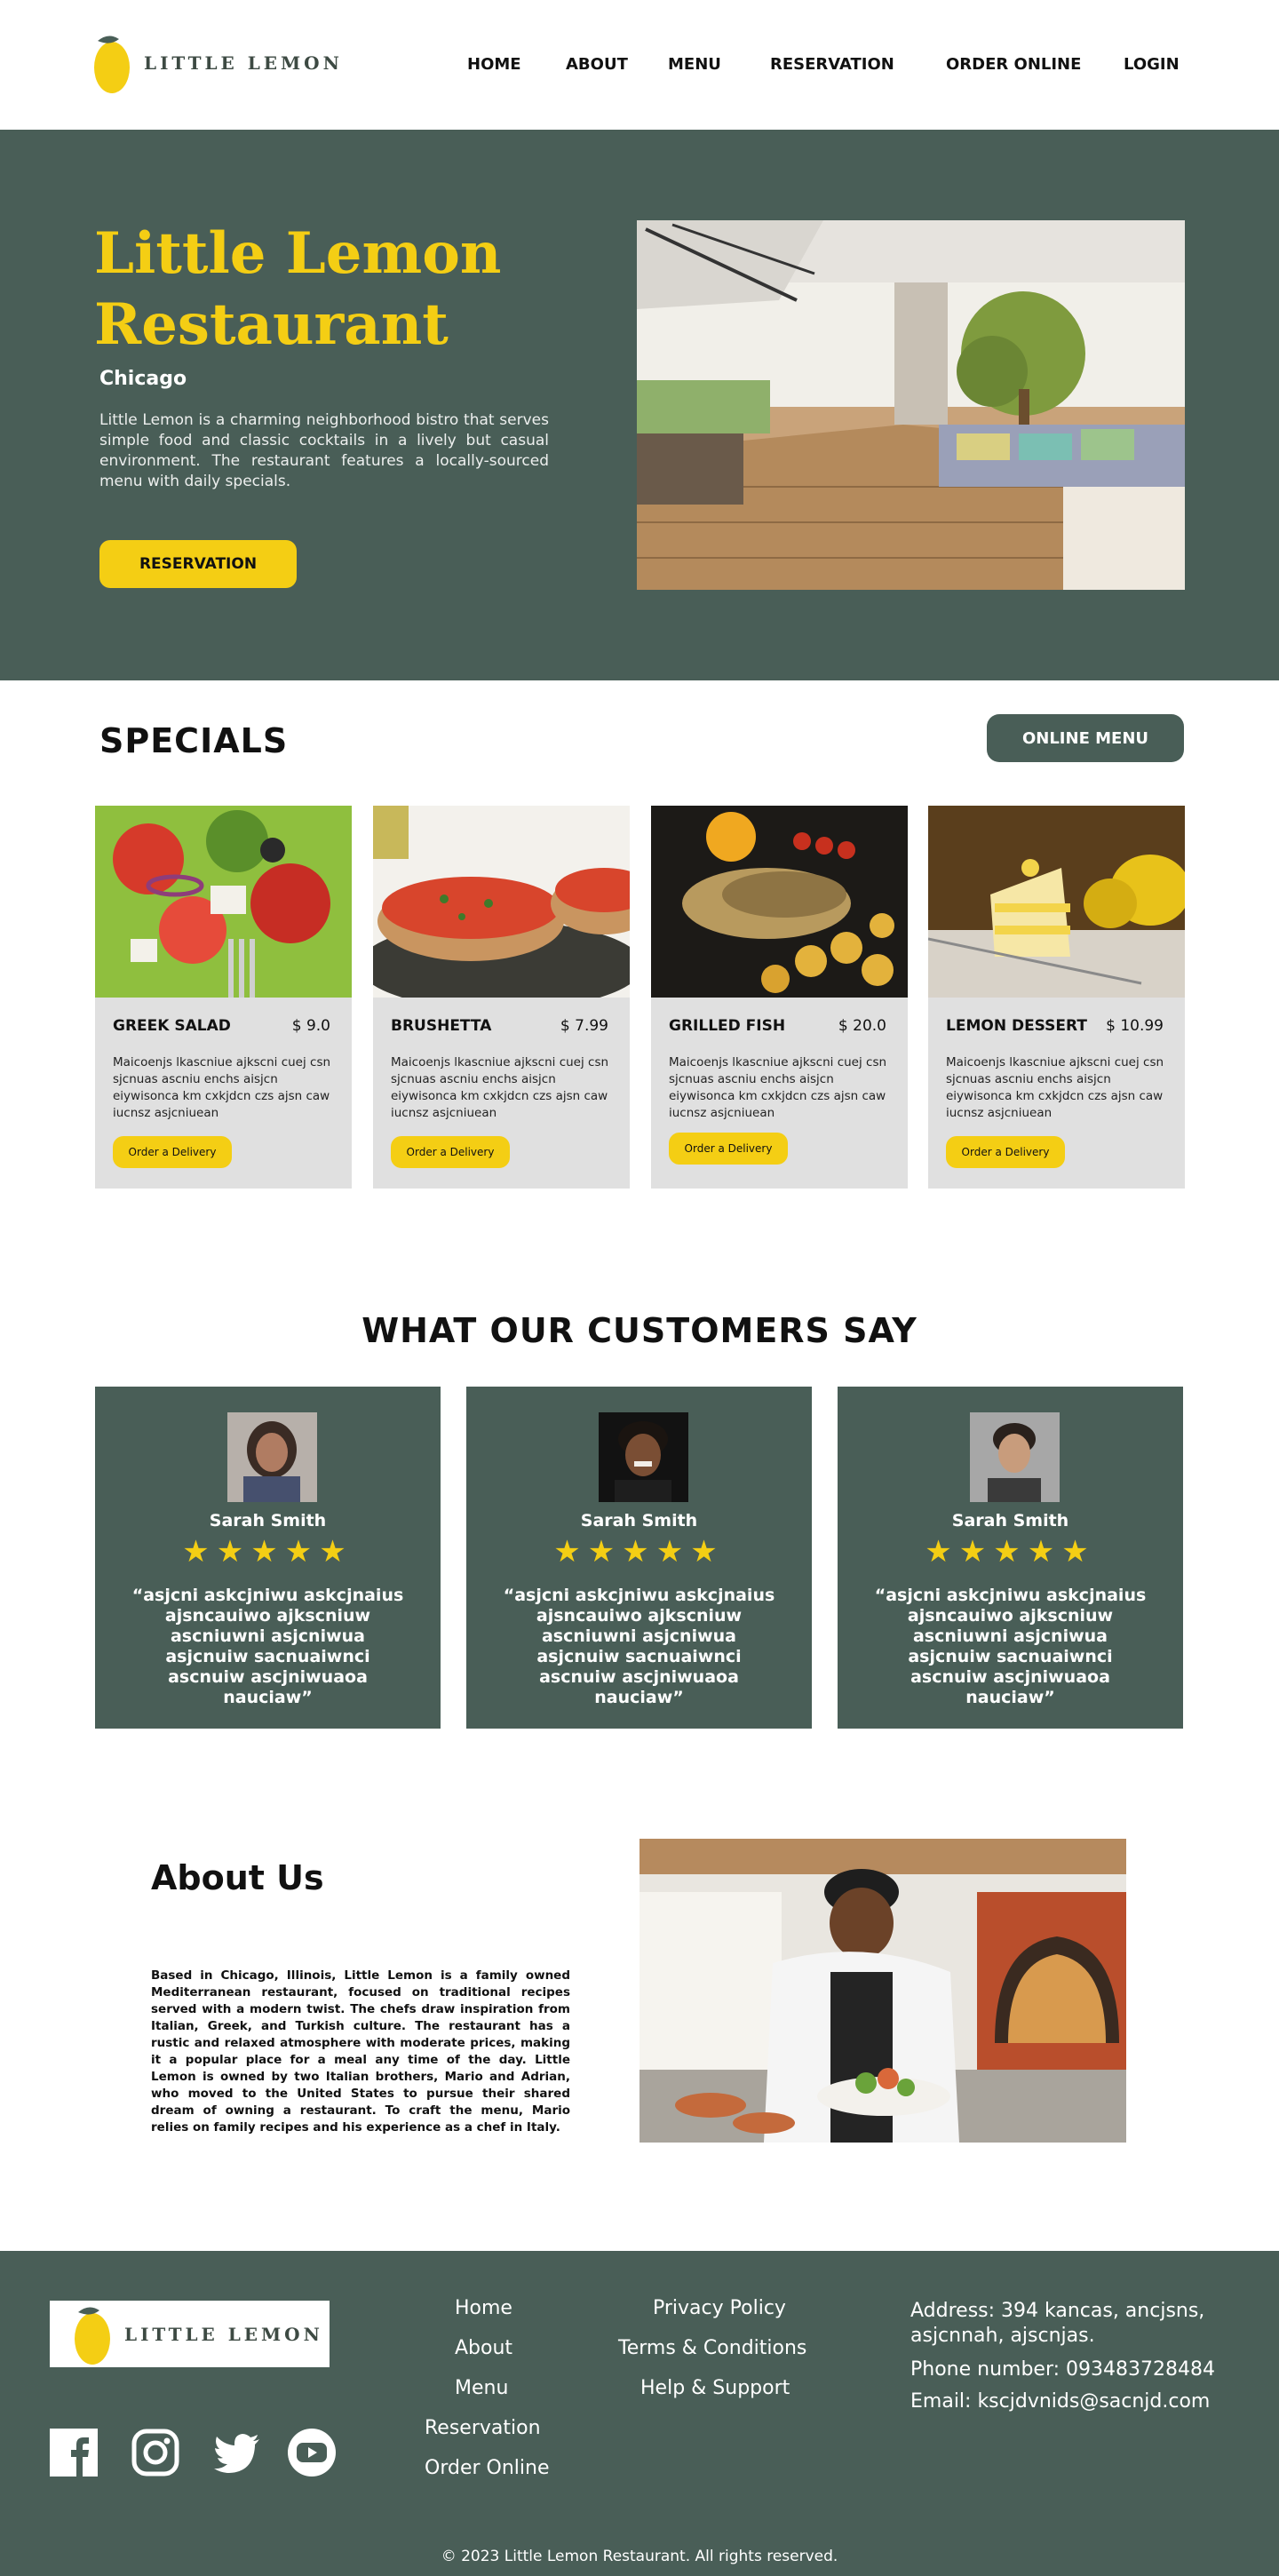 The image size is (1279, 2576). What do you see at coordinates (832, 64) in the screenshot?
I see `nav-reservation: RESERVATION` at bounding box center [832, 64].